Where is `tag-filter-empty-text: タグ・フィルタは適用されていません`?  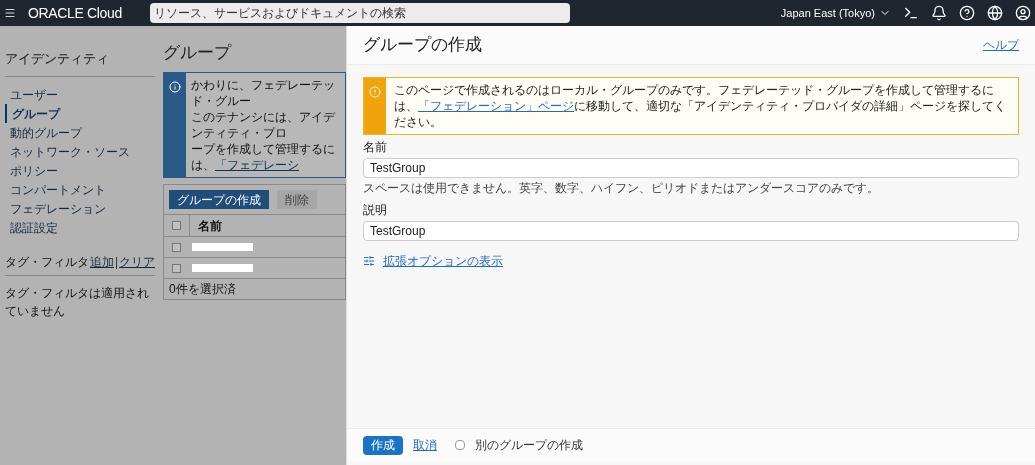
tag-filter-empty-text: タグ・フィルタは適用されていません is located at coordinates (77, 302).